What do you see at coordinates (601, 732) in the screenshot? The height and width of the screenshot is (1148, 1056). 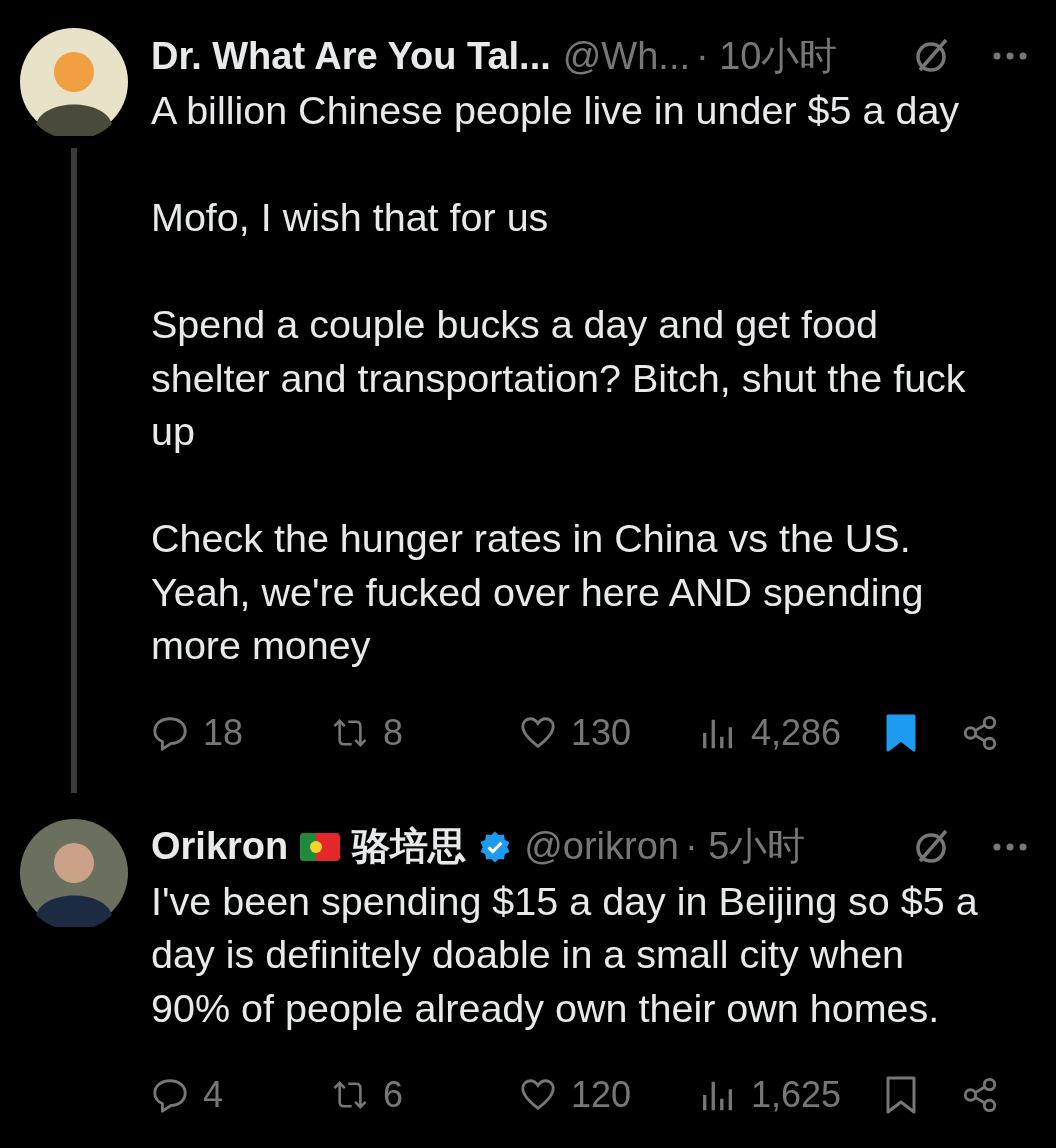 I see `like-count: 130` at bounding box center [601, 732].